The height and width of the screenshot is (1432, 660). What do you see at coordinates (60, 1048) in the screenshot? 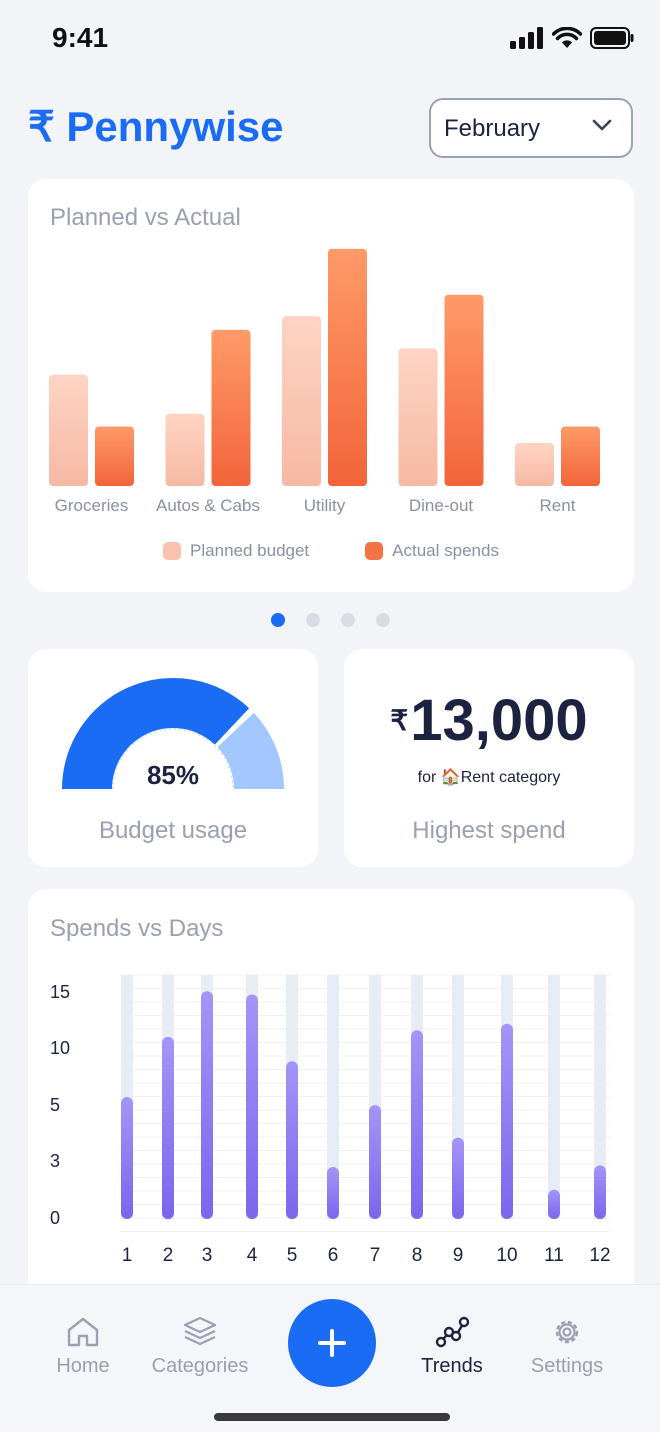
I see `y-tick-label: 10` at bounding box center [60, 1048].